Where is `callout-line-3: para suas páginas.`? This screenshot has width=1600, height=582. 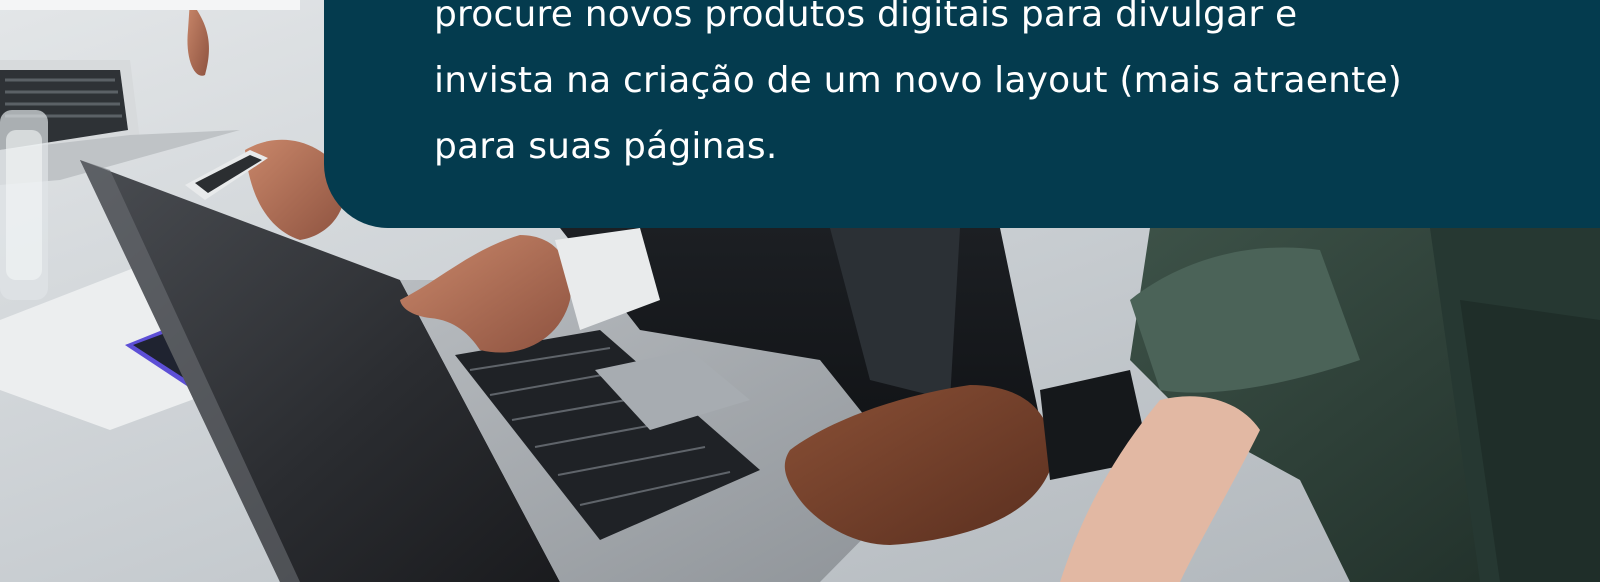
callout-line-3: para suas páginas. is located at coordinates (606, 146).